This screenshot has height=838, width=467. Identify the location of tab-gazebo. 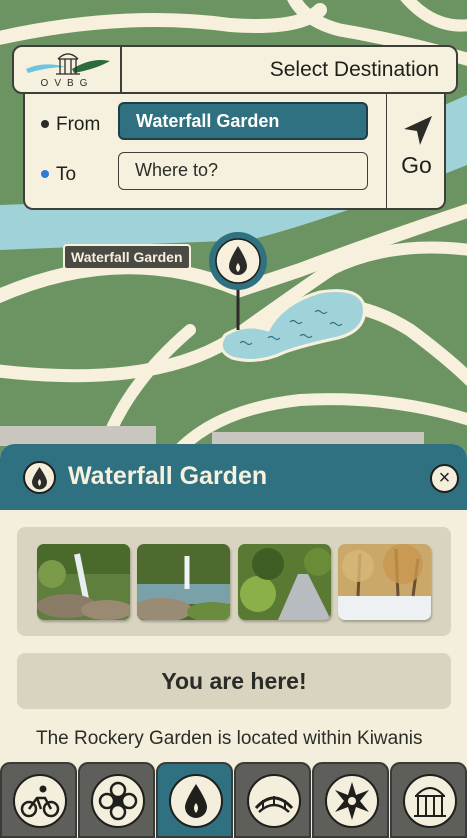
(428, 800).